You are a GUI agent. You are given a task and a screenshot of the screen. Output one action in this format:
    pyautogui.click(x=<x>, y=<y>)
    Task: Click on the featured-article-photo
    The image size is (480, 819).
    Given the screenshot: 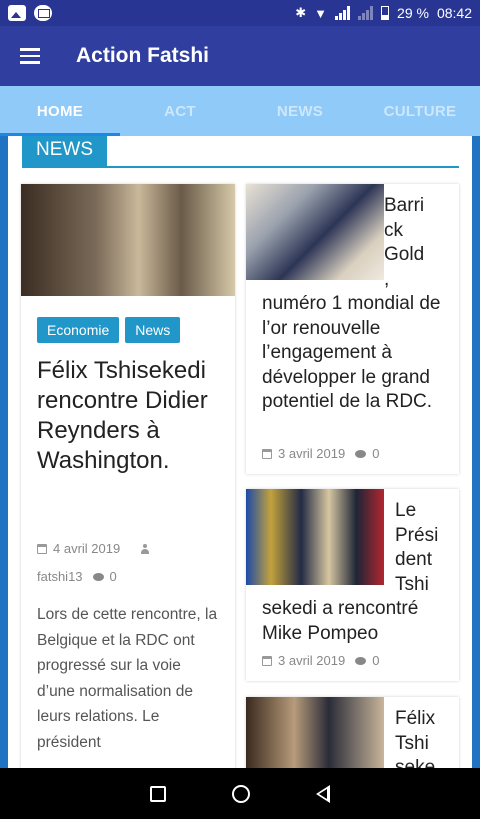 What is the action you would take?
    pyautogui.click(x=128, y=240)
    